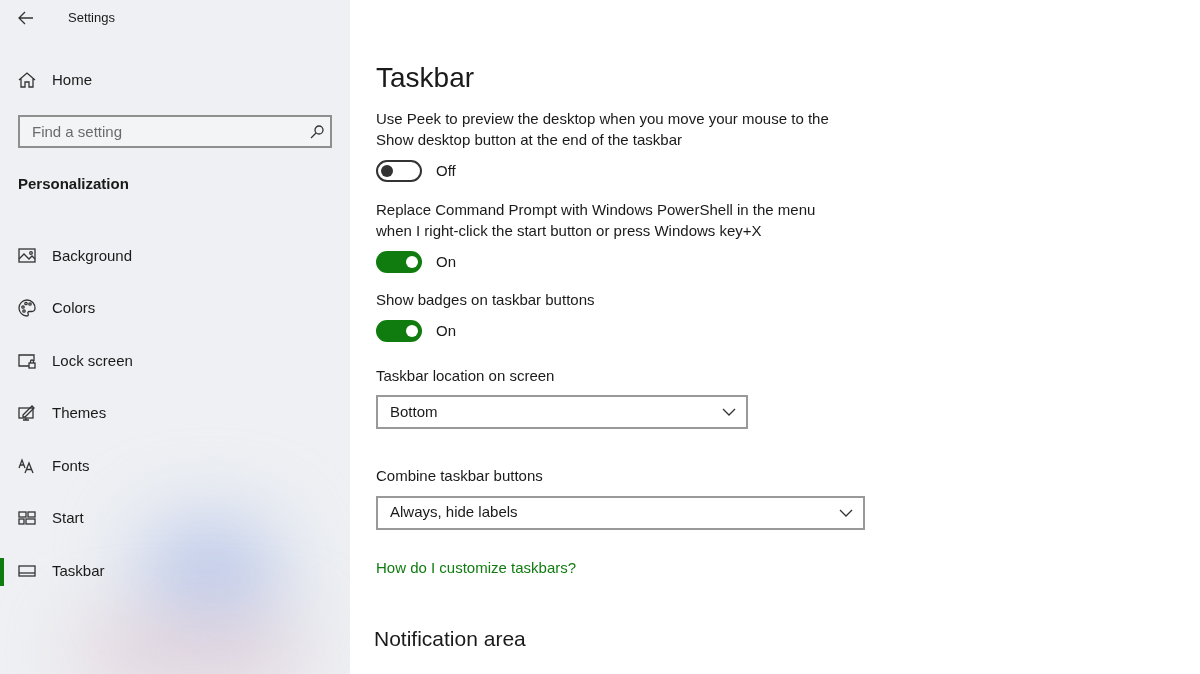 The width and height of the screenshot is (1200, 674). Describe the element at coordinates (27, 308) in the screenshot. I see `palette-icon` at that location.